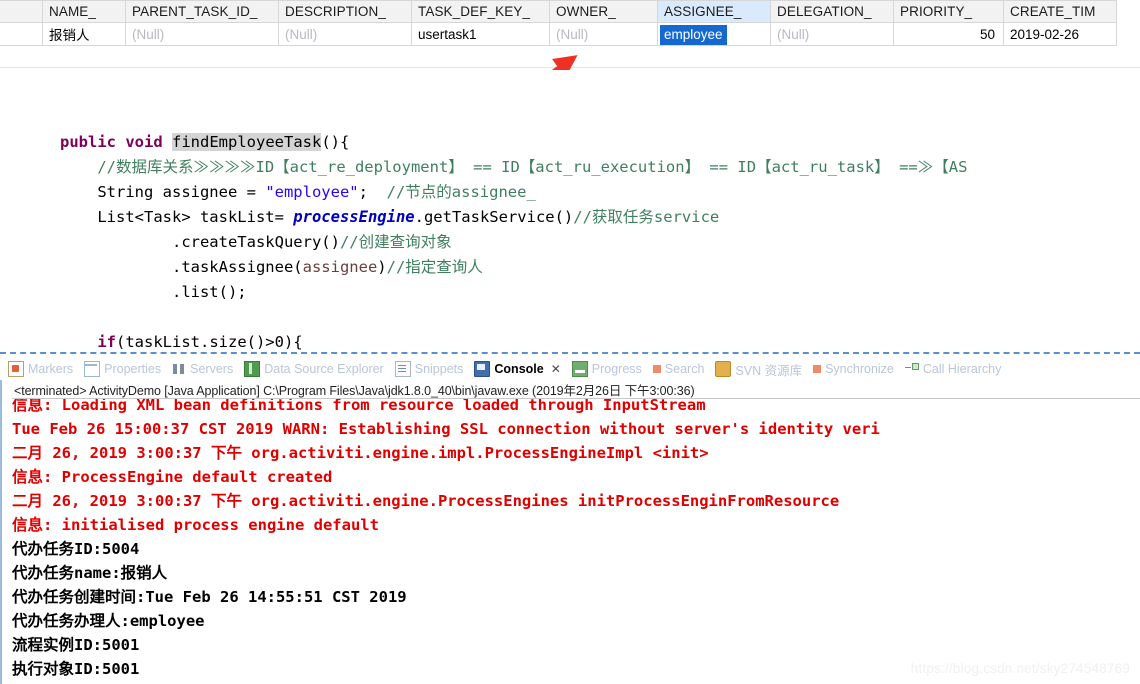 The image size is (1140, 684). I want to click on markers-icon, so click(16, 369).